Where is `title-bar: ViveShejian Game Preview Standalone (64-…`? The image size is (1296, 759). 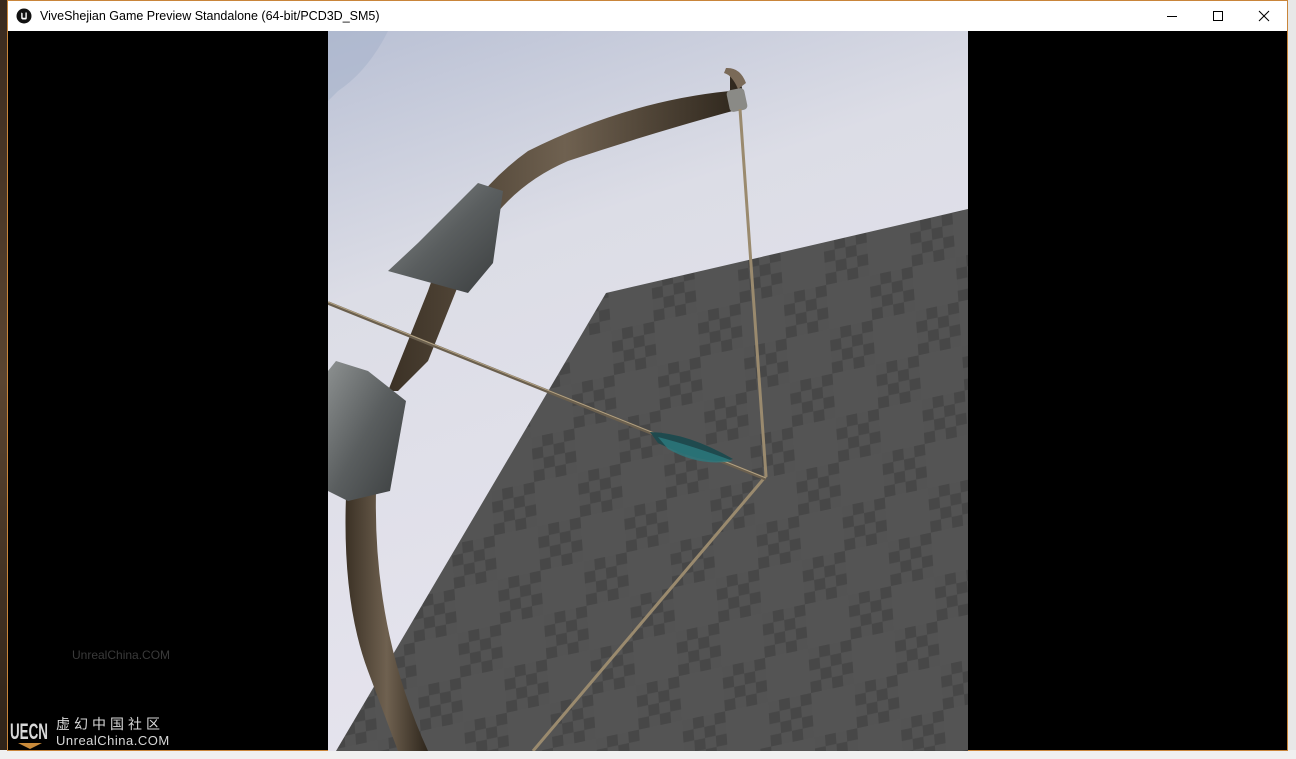 title-bar: ViveShejian Game Preview Standalone (64-… is located at coordinates (647, 16).